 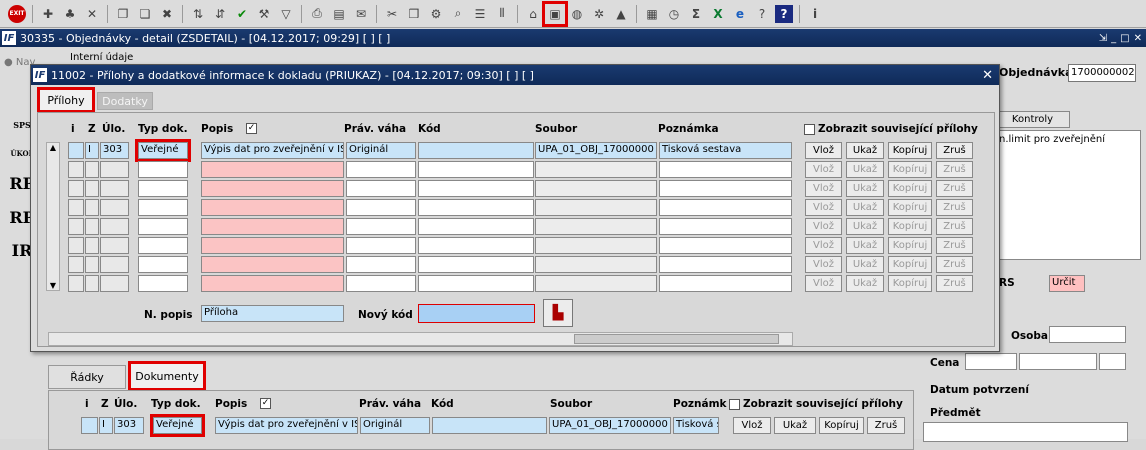 What do you see at coordinates (558, 313) in the screenshot?
I see `import-icon: ▙` at bounding box center [558, 313].